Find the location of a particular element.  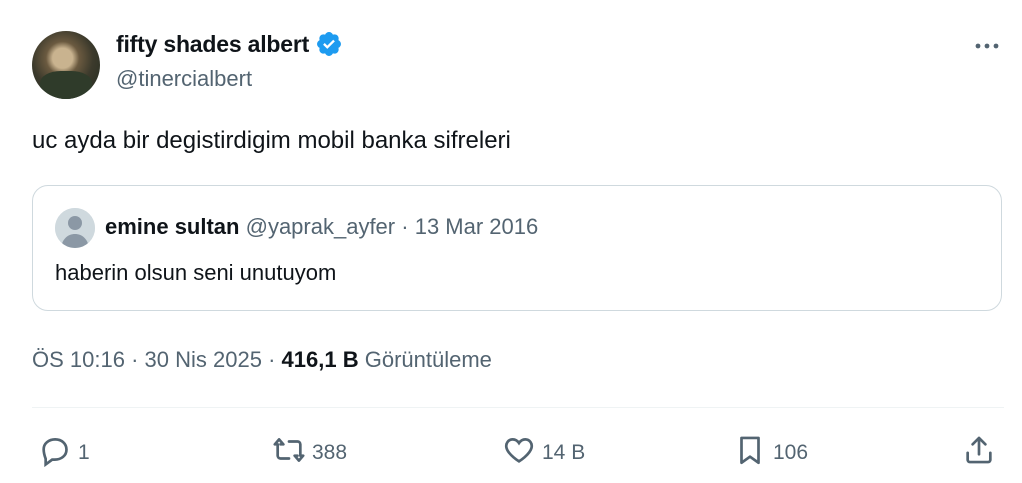

divider is located at coordinates (518, 407).